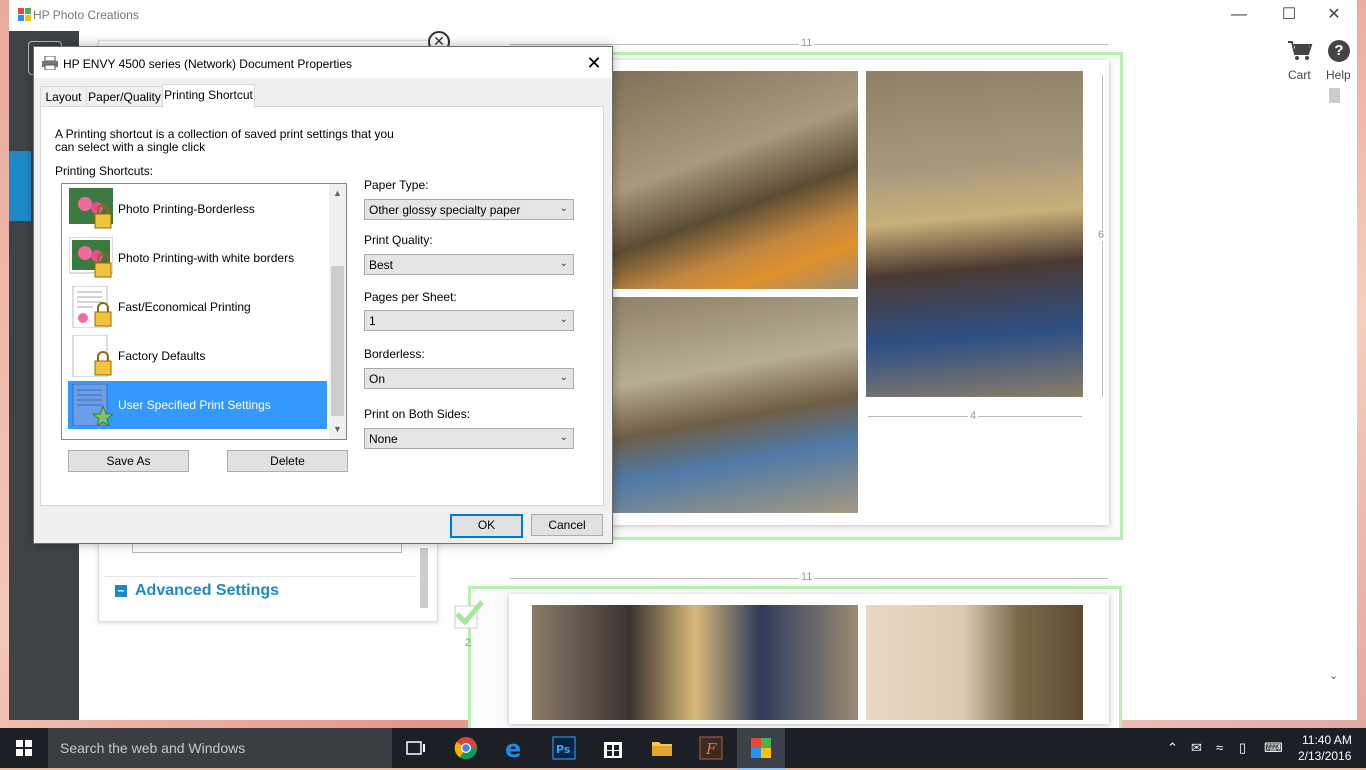  What do you see at coordinates (424, 578) in the screenshot?
I see `panel-scrollbar` at bounding box center [424, 578].